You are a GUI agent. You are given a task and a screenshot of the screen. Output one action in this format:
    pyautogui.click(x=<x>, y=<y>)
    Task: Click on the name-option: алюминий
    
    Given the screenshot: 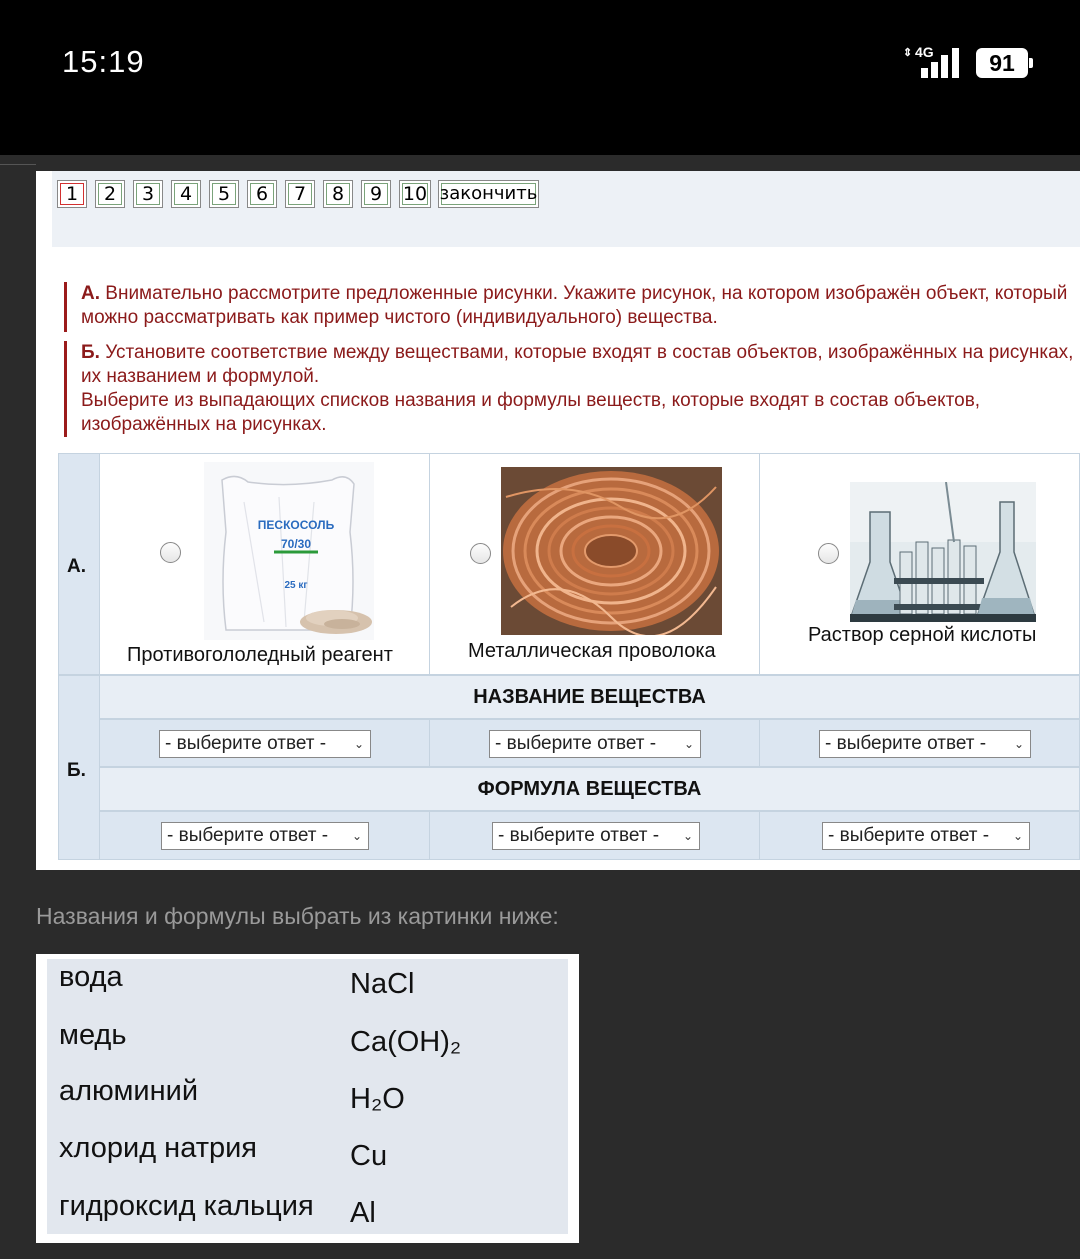 What is the action you would take?
    pyautogui.click(x=129, y=1091)
    